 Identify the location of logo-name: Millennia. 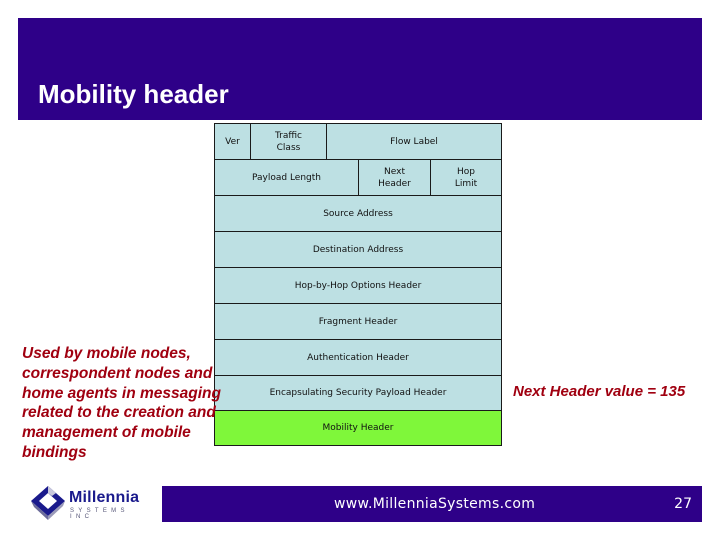
(104, 497).